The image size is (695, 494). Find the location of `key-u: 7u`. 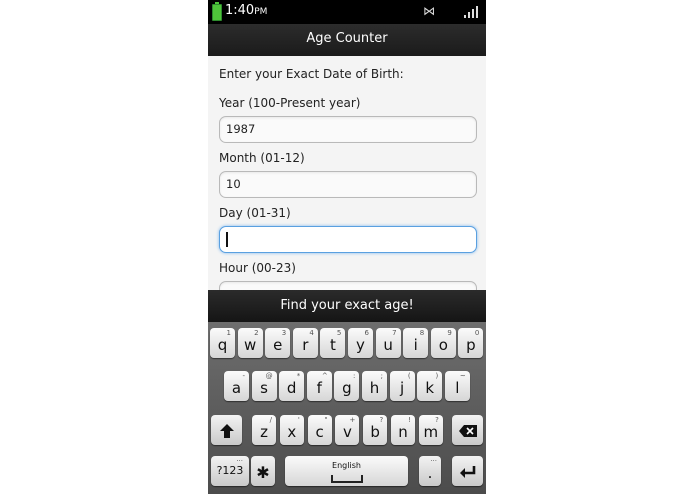

key-u: 7u is located at coordinates (388, 343).